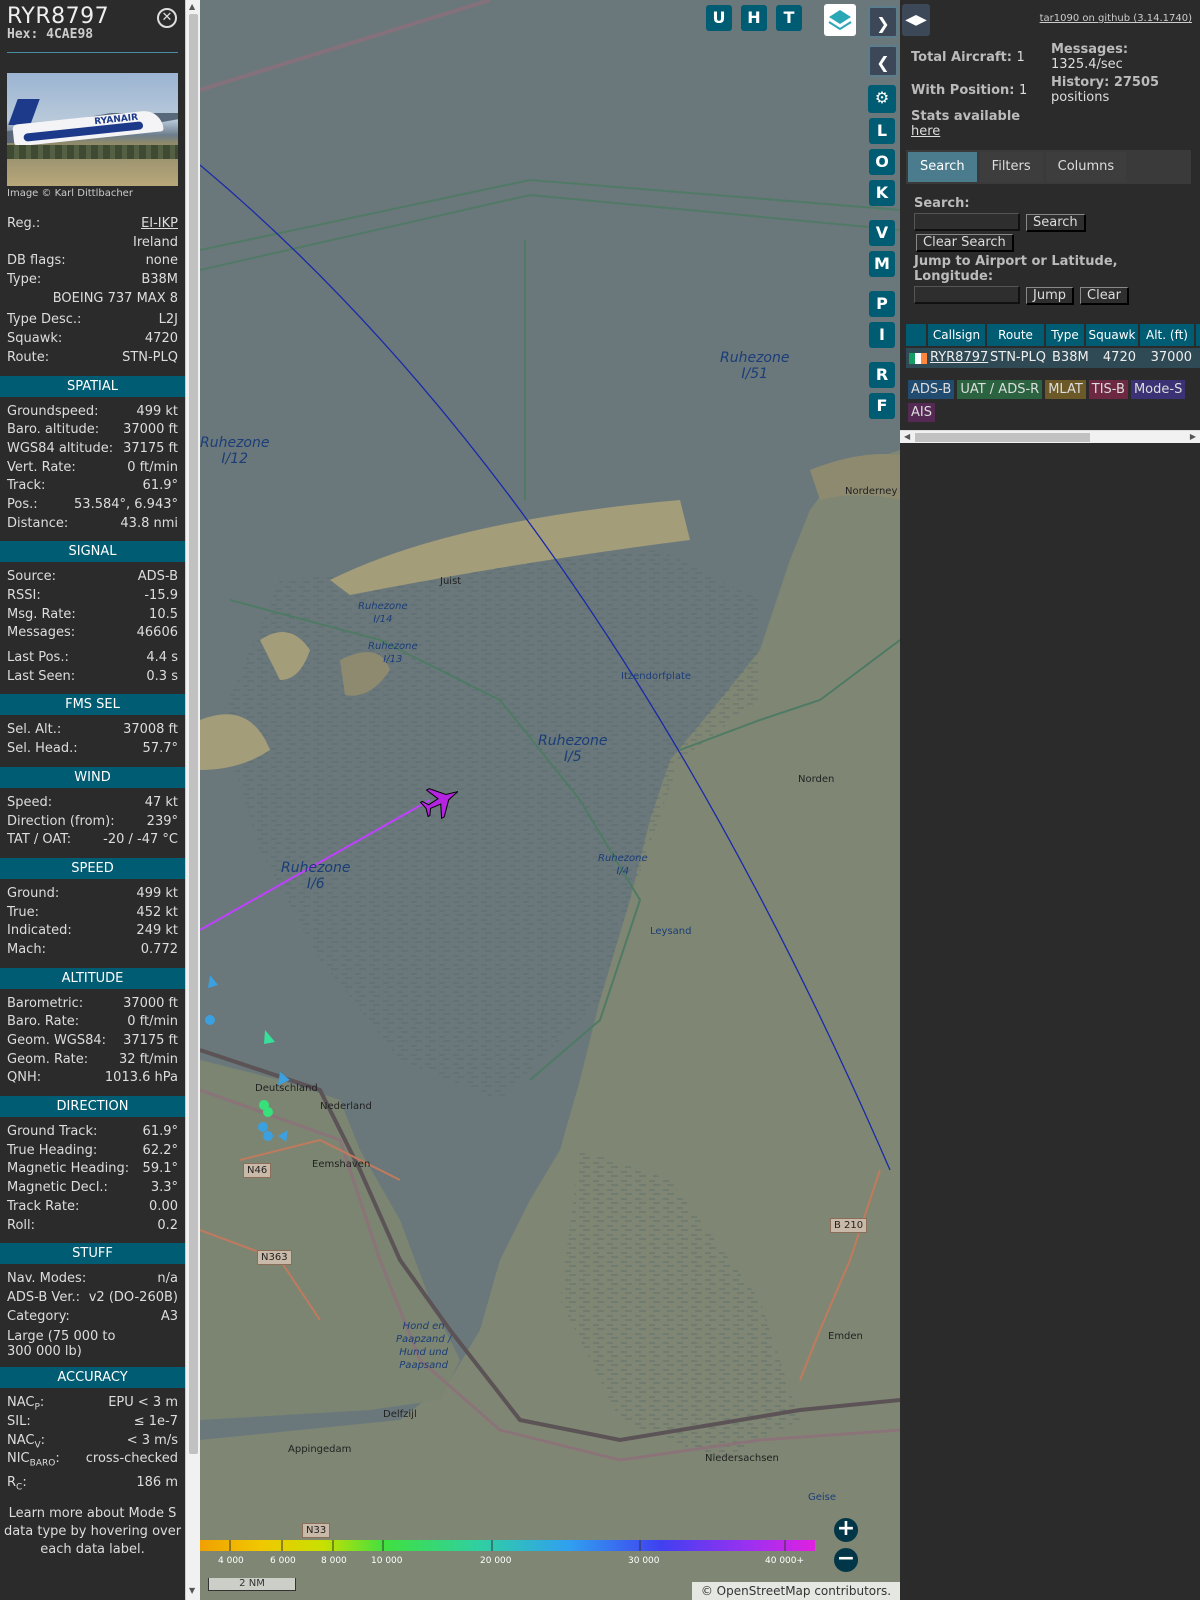 Image resolution: width=1200 pixels, height=1600 pixels. Describe the element at coordinates (882, 162) in the screenshot. I see `map-button-o: O` at that location.